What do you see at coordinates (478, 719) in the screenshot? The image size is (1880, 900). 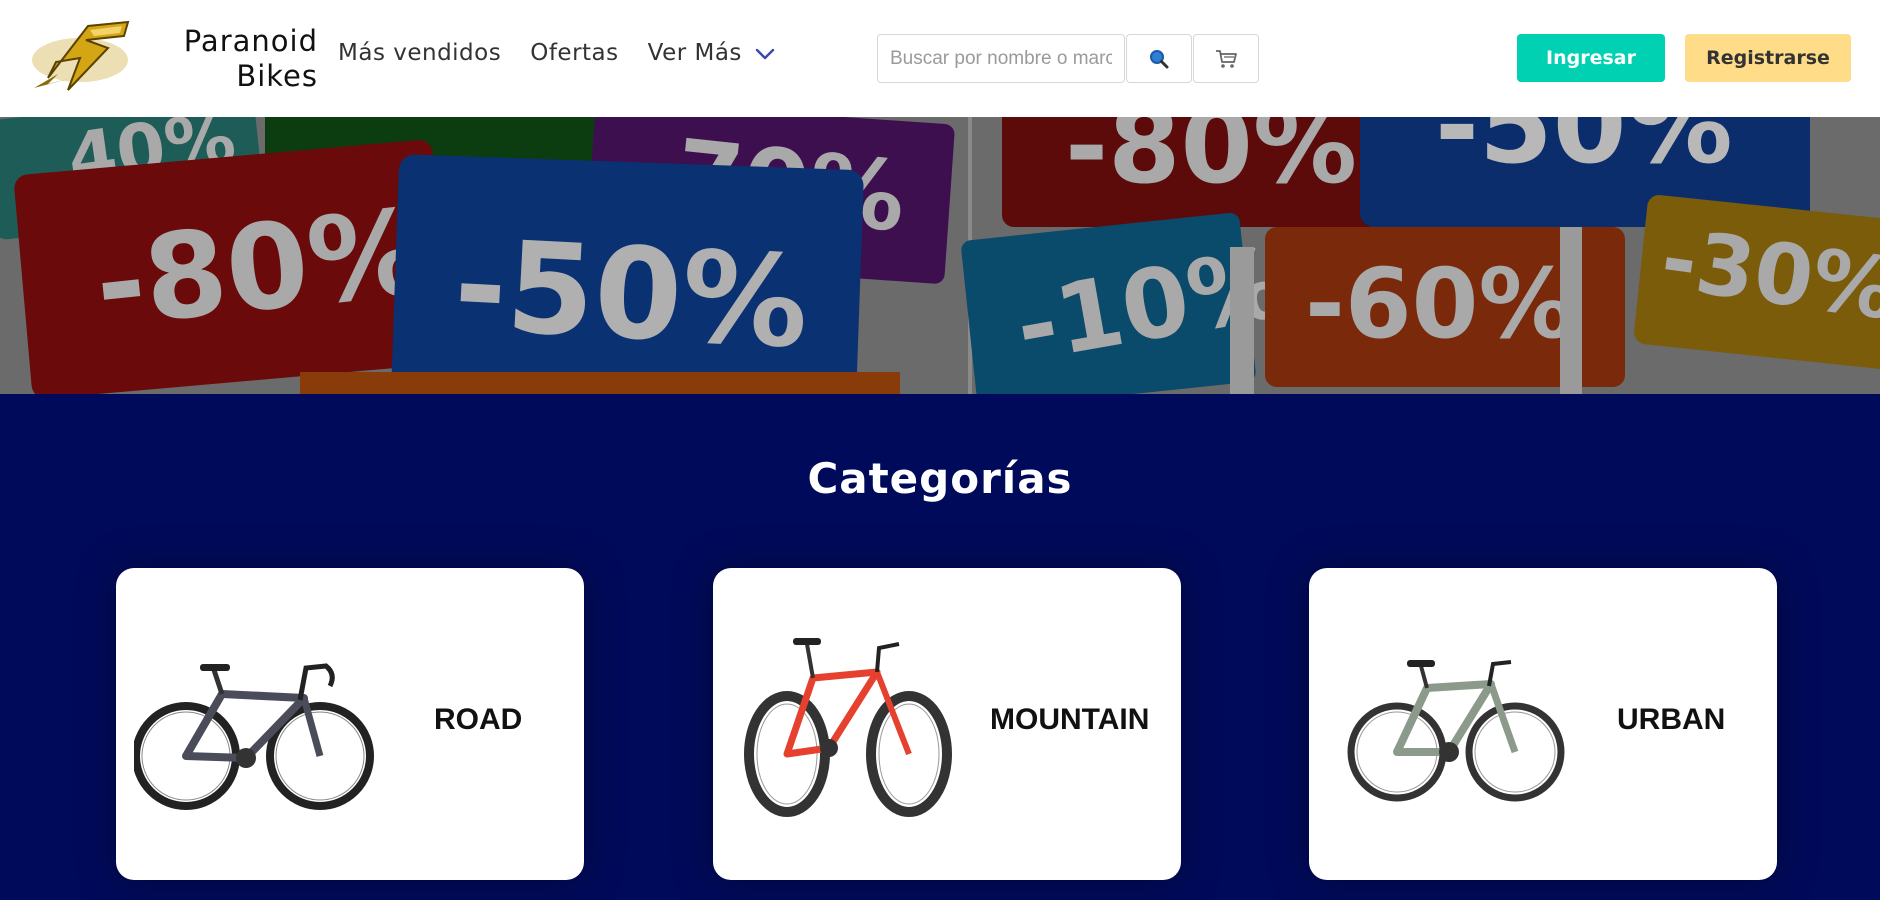 I see `category-label-road: ROAD` at bounding box center [478, 719].